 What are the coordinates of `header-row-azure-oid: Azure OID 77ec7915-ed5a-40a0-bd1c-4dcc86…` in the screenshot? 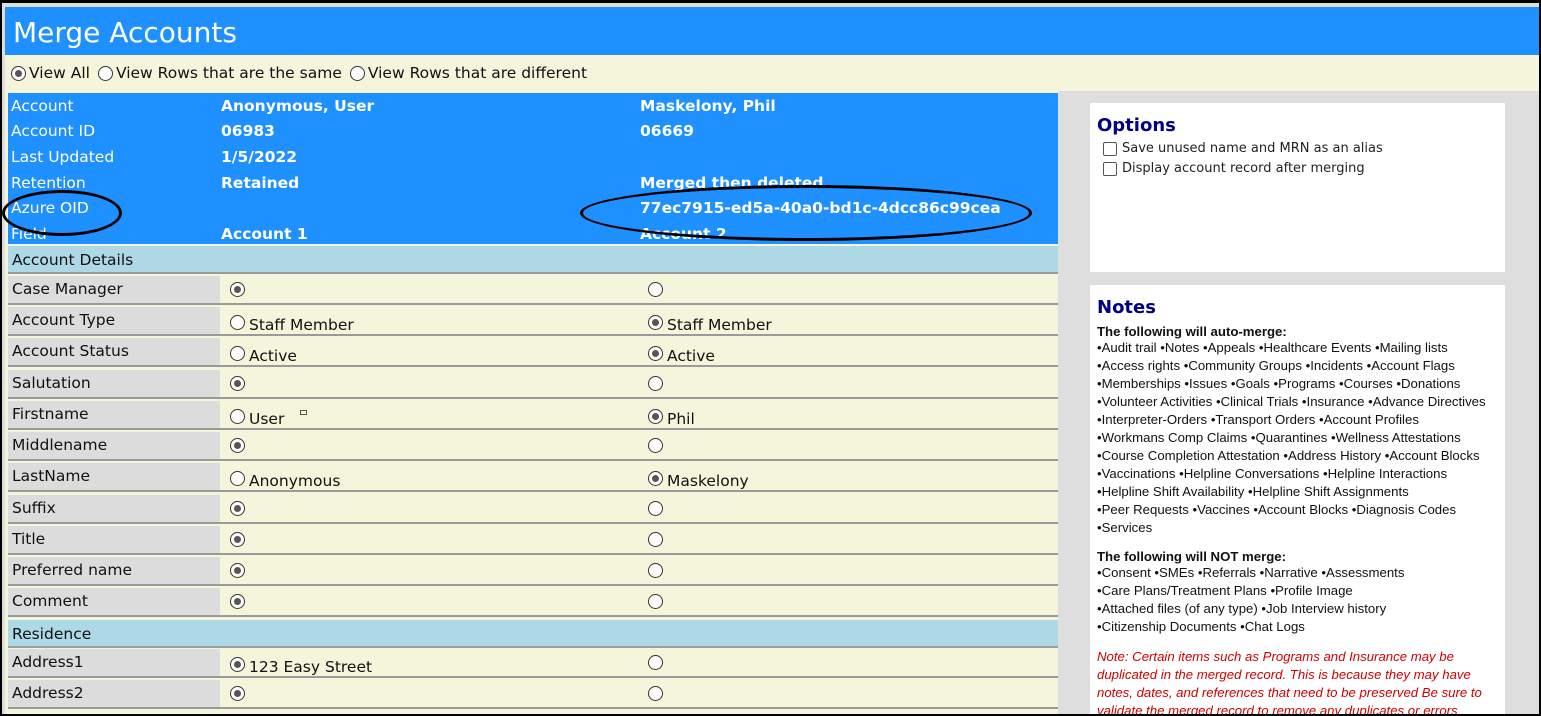 It's located at (506, 208).